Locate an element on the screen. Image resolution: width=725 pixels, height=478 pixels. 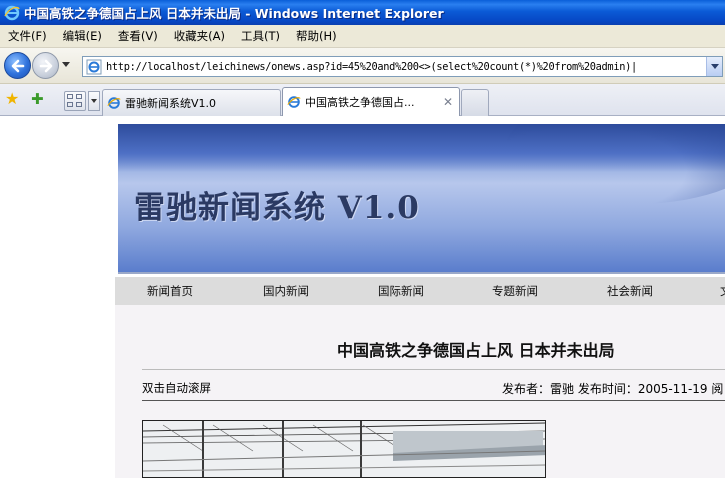
back-button is located at coordinates (17, 65).